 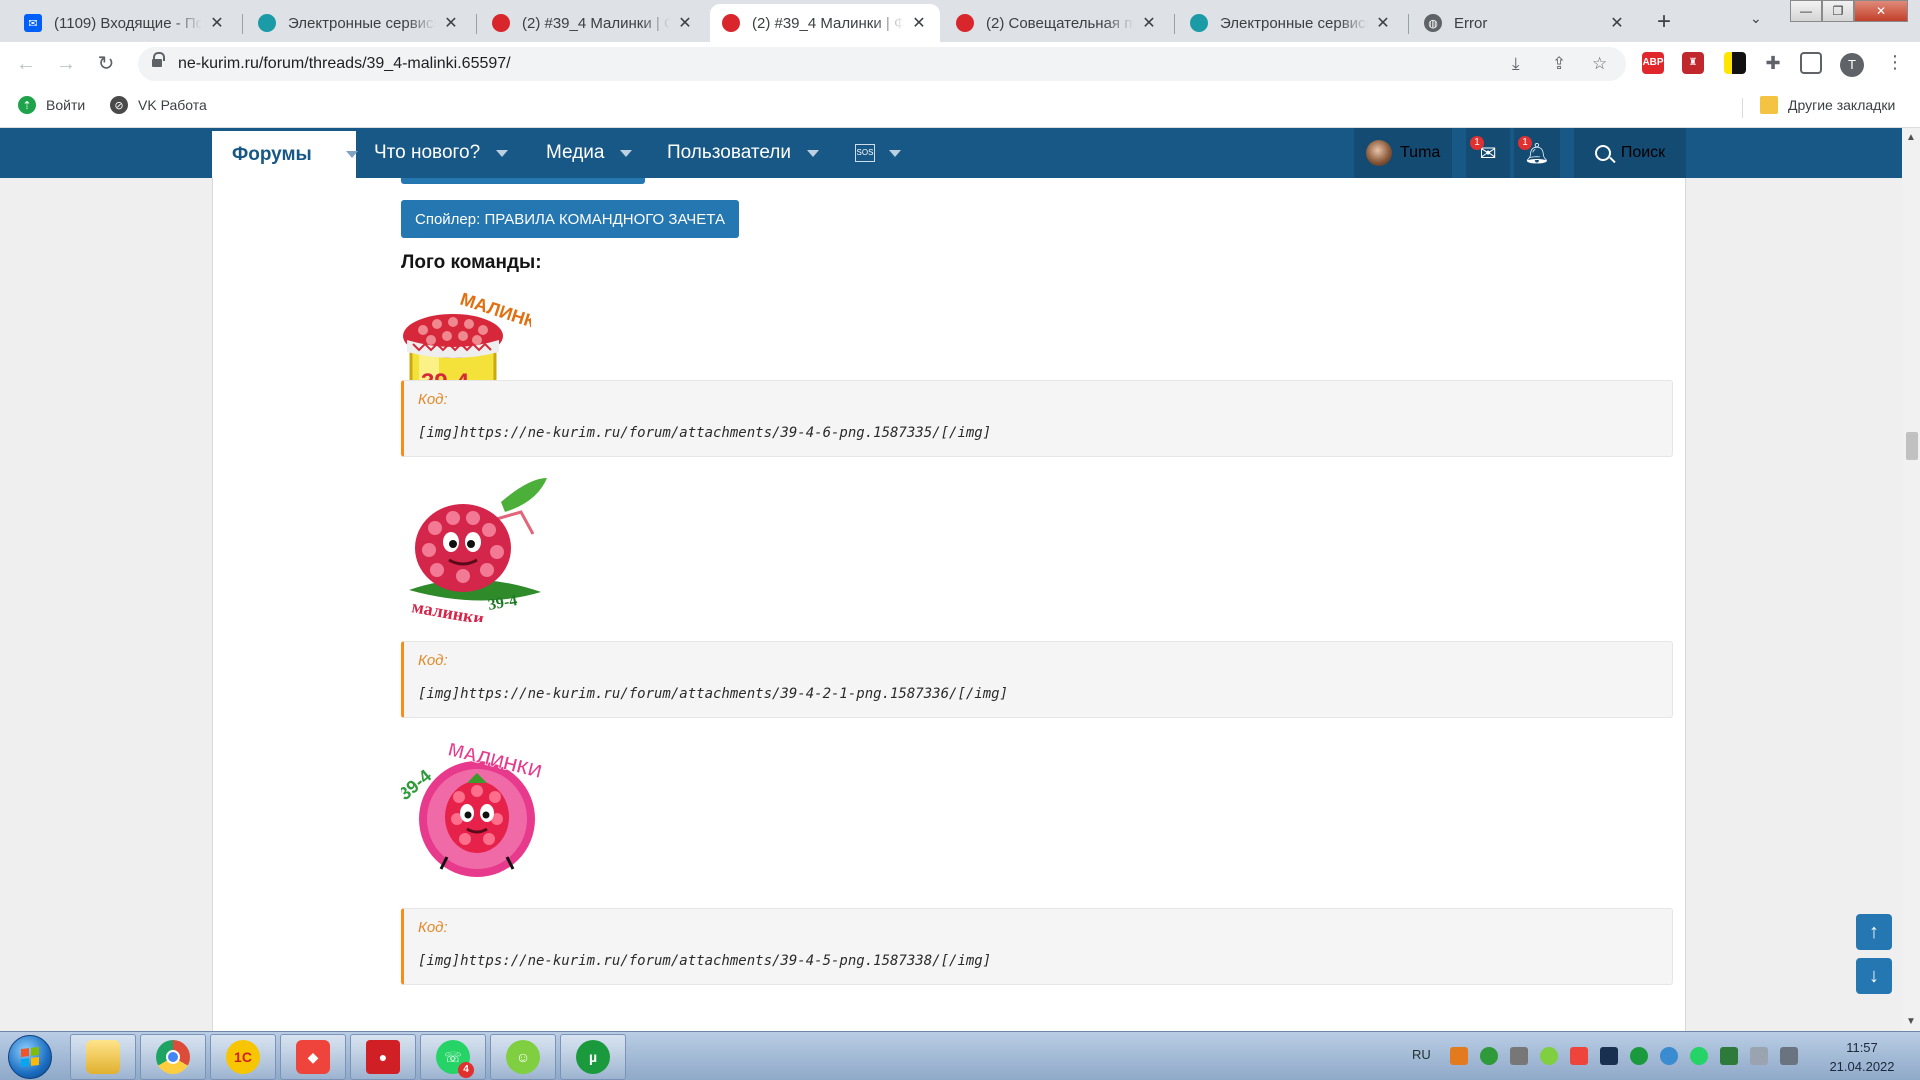 What do you see at coordinates (1664, 22) in the screenshot?
I see `new-tab-button: +` at bounding box center [1664, 22].